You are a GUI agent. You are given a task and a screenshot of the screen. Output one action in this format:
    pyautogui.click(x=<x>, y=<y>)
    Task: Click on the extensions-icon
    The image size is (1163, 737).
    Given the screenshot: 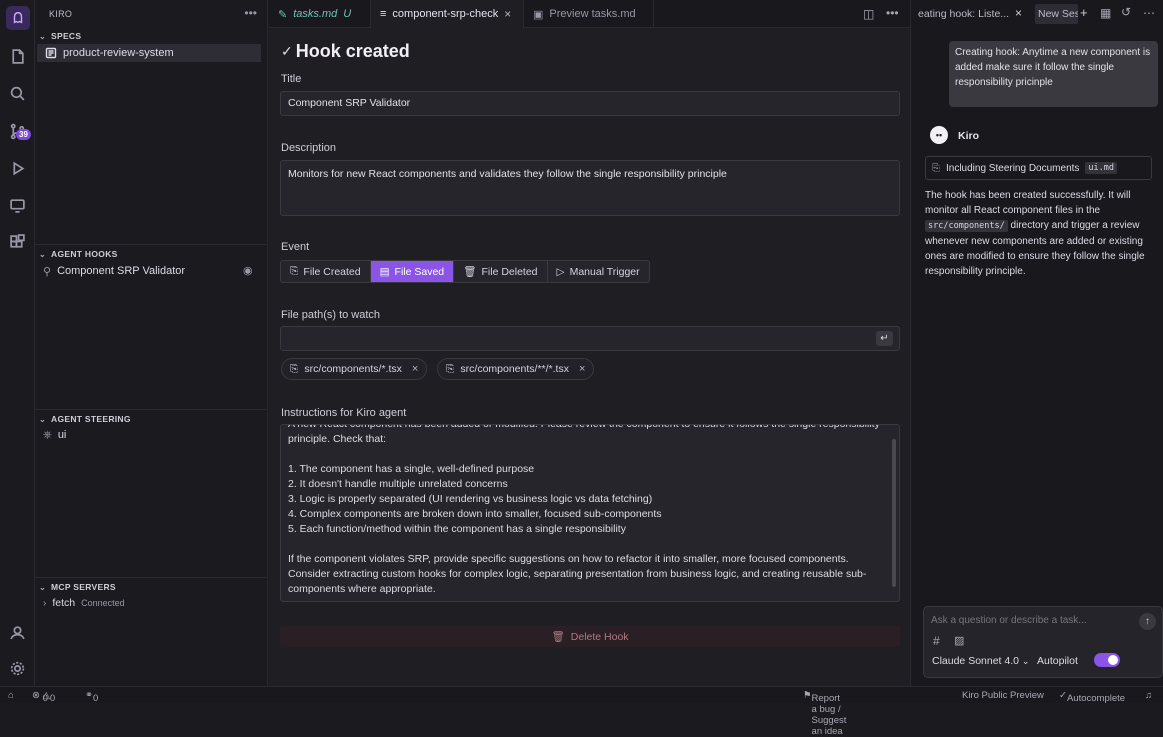 What is the action you would take?
    pyautogui.click(x=17, y=242)
    